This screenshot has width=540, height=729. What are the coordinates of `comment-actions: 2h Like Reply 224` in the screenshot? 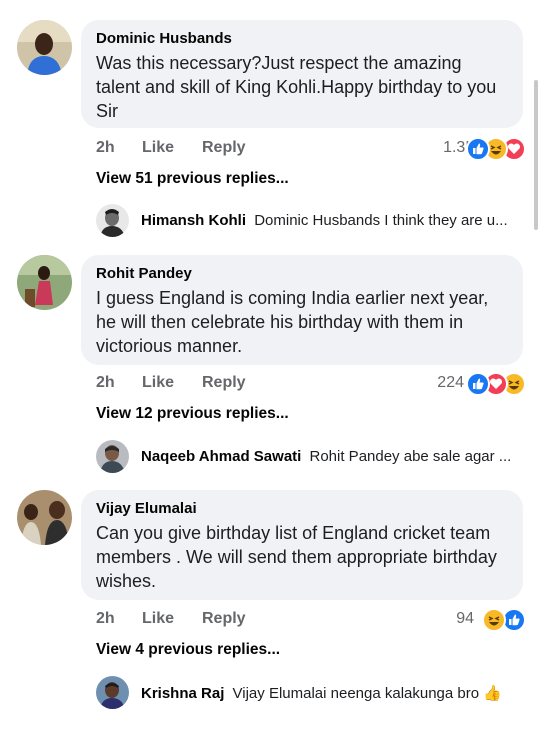 It's located at (311, 384).